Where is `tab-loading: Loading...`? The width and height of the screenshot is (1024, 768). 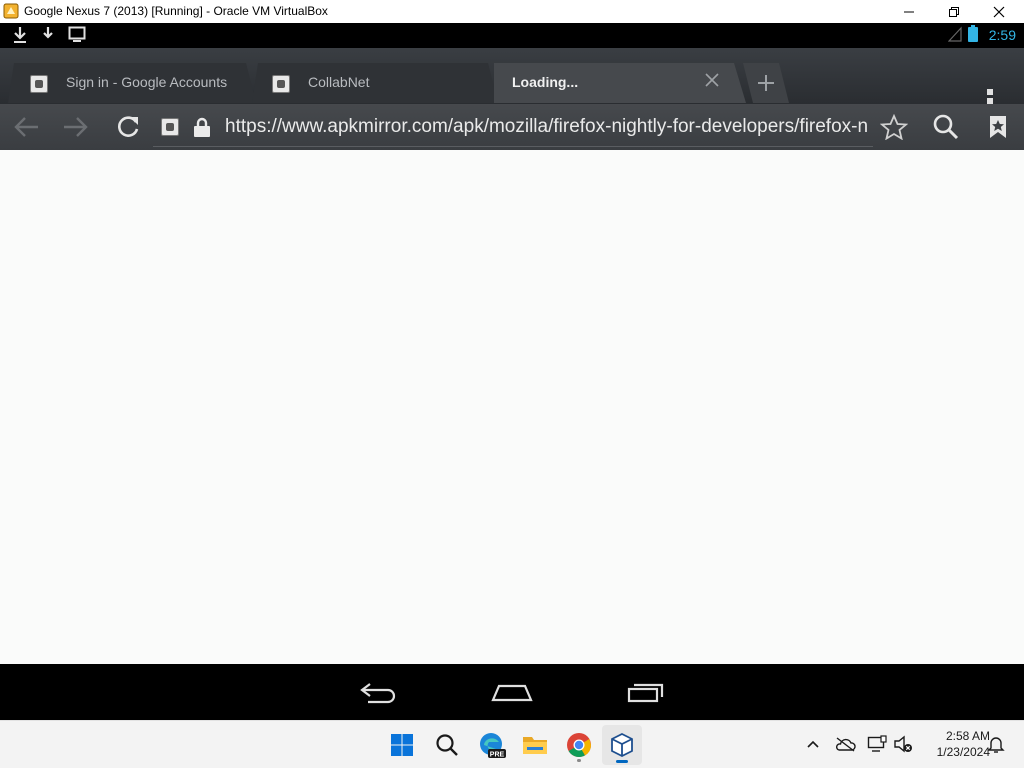
tab-loading: Loading... is located at coordinates (620, 83).